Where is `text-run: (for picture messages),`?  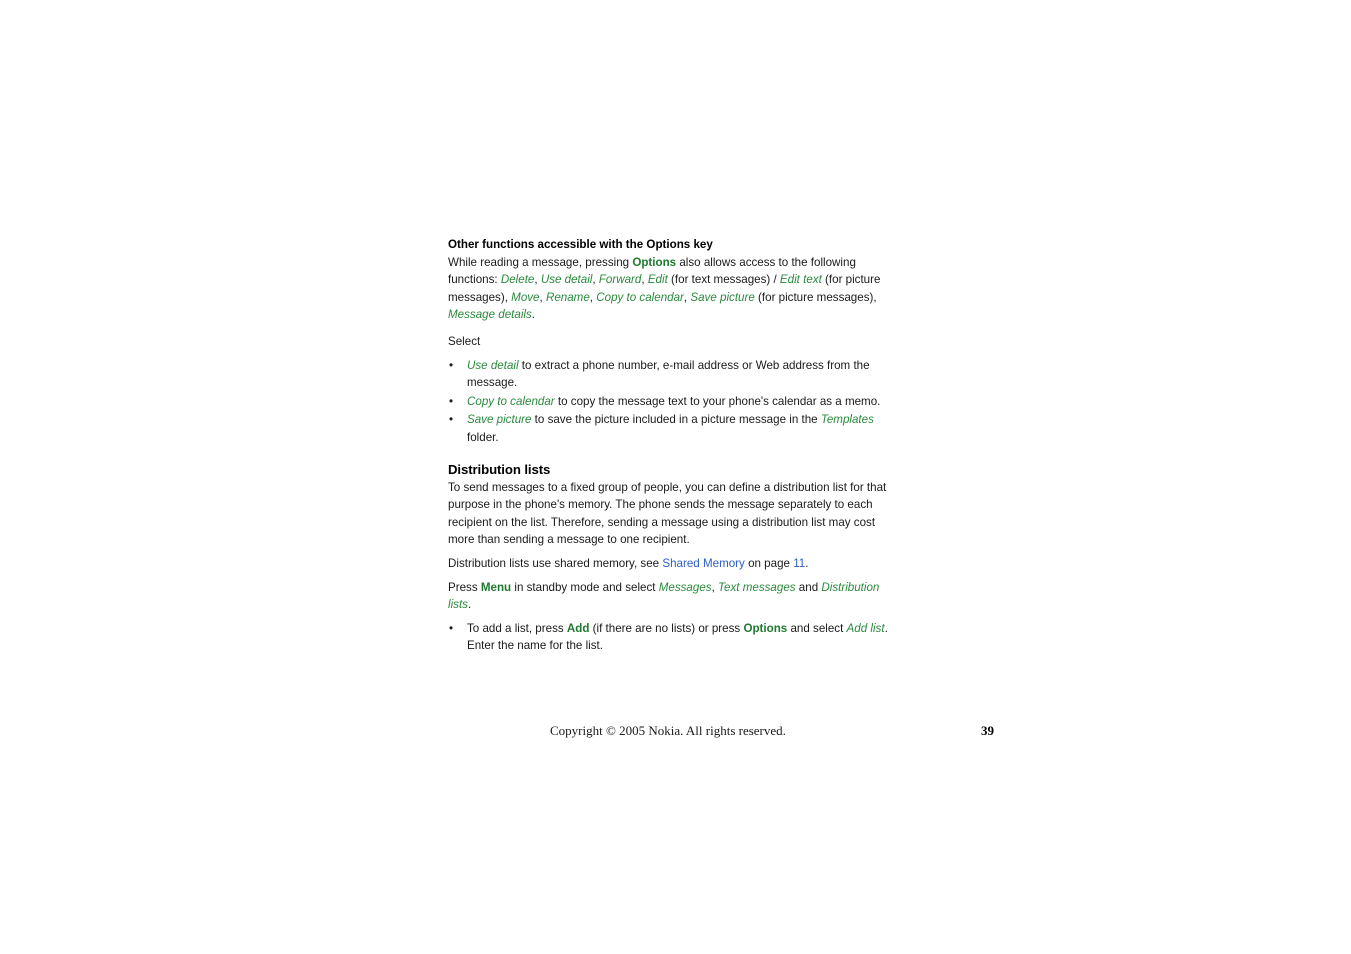 text-run: (for picture messages), is located at coordinates (815, 297).